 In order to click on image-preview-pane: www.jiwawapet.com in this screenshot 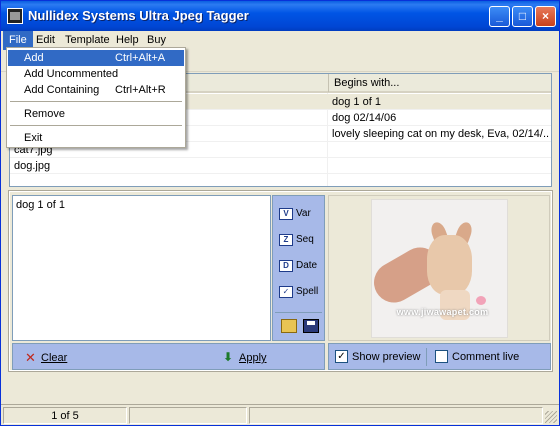, I will do `click(439, 268)`.